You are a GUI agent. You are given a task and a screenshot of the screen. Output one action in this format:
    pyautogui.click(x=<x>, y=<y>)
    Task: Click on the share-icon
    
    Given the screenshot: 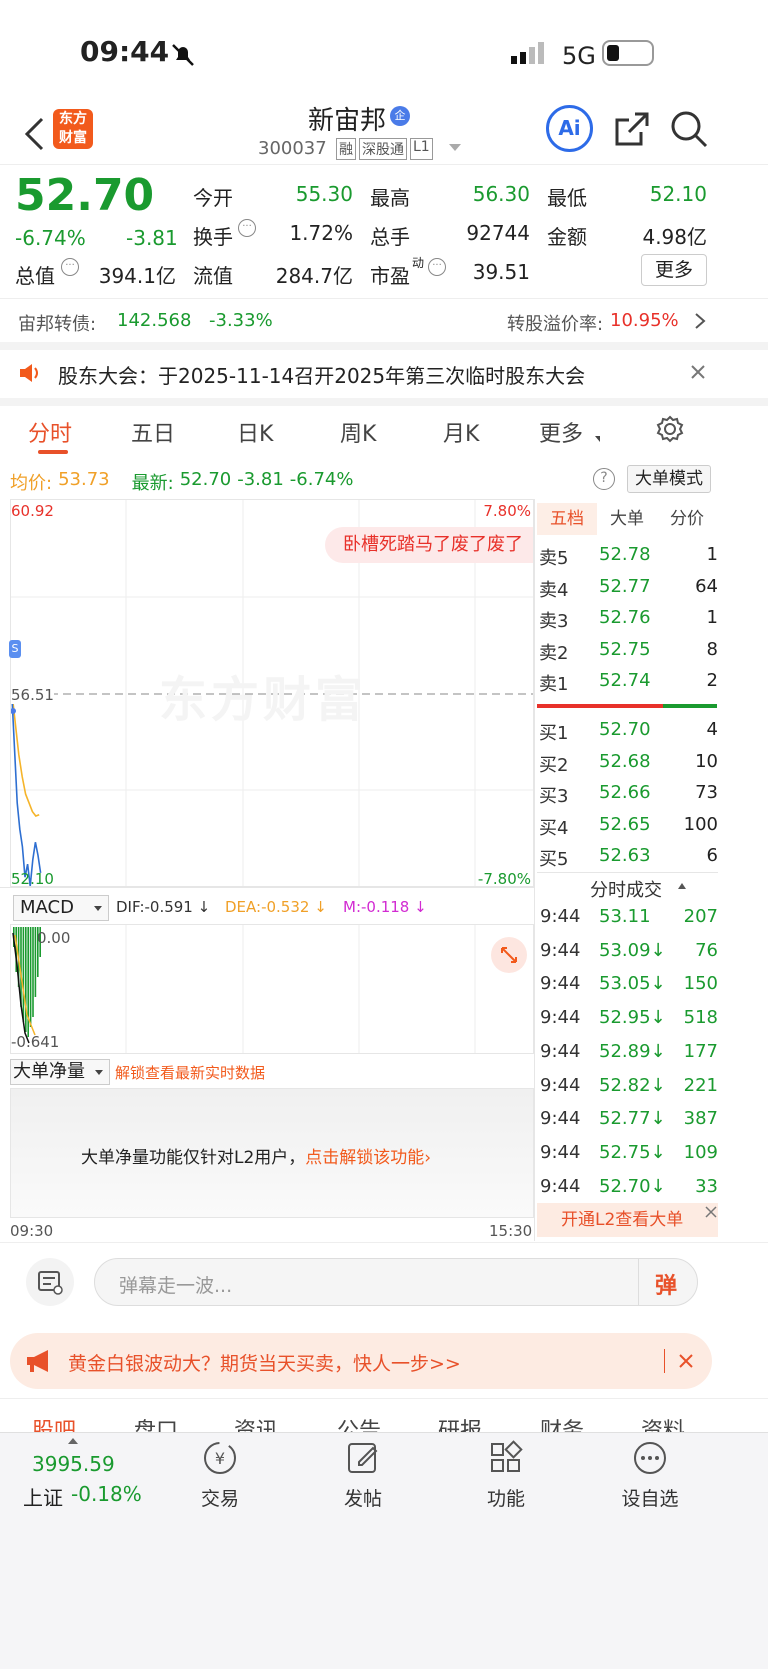 What is the action you would take?
    pyautogui.click(x=632, y=131)
    